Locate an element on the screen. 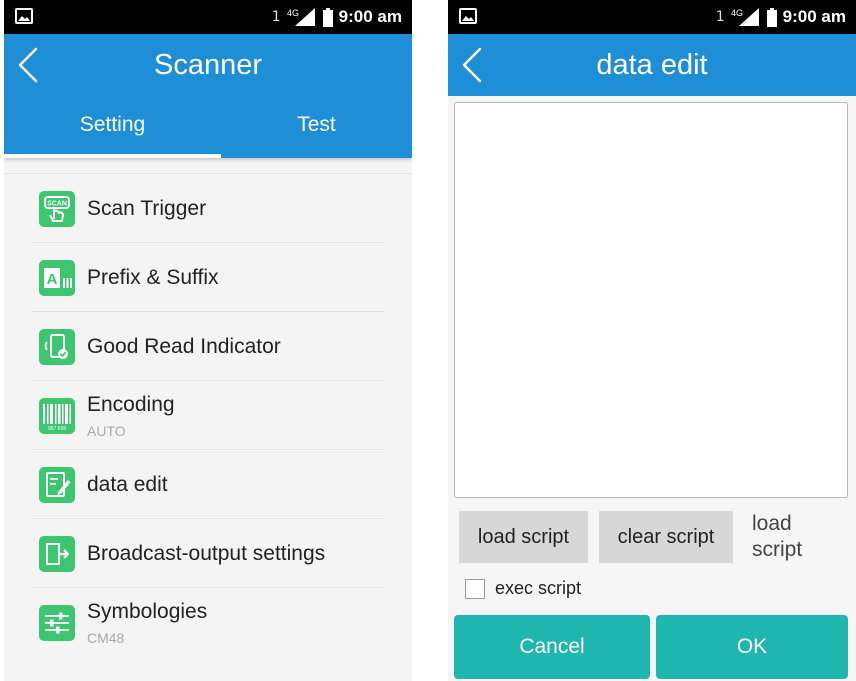 The width and height of the screenshot is (856, 681). svg-text: 967 658 is located at coordinates (57, 429).